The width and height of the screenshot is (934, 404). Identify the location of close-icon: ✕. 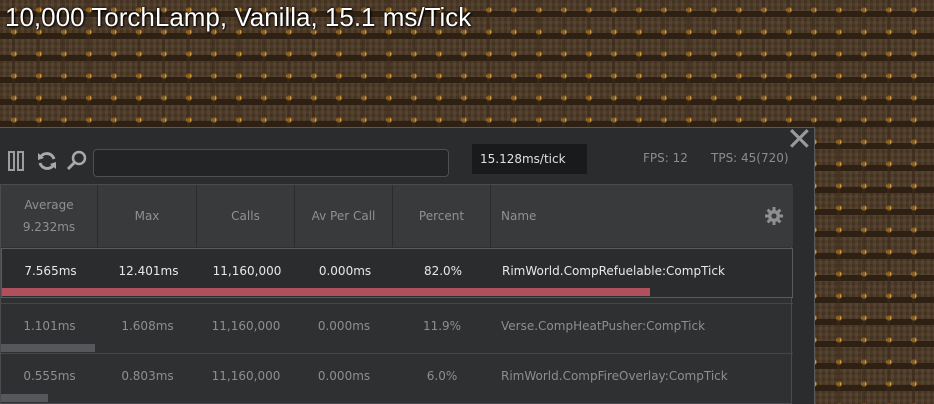
(799, 139).